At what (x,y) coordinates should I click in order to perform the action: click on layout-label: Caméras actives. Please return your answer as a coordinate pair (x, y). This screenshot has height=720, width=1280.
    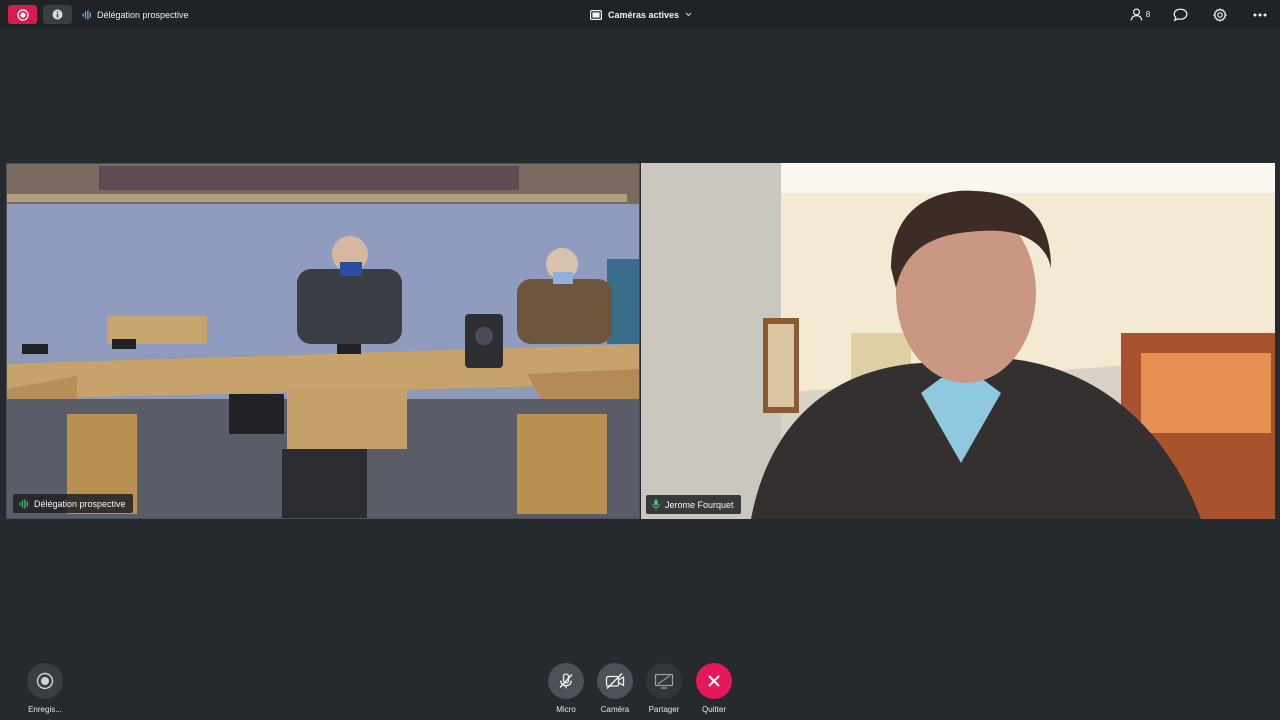
    Looking at the image, I should click on (644, 14).